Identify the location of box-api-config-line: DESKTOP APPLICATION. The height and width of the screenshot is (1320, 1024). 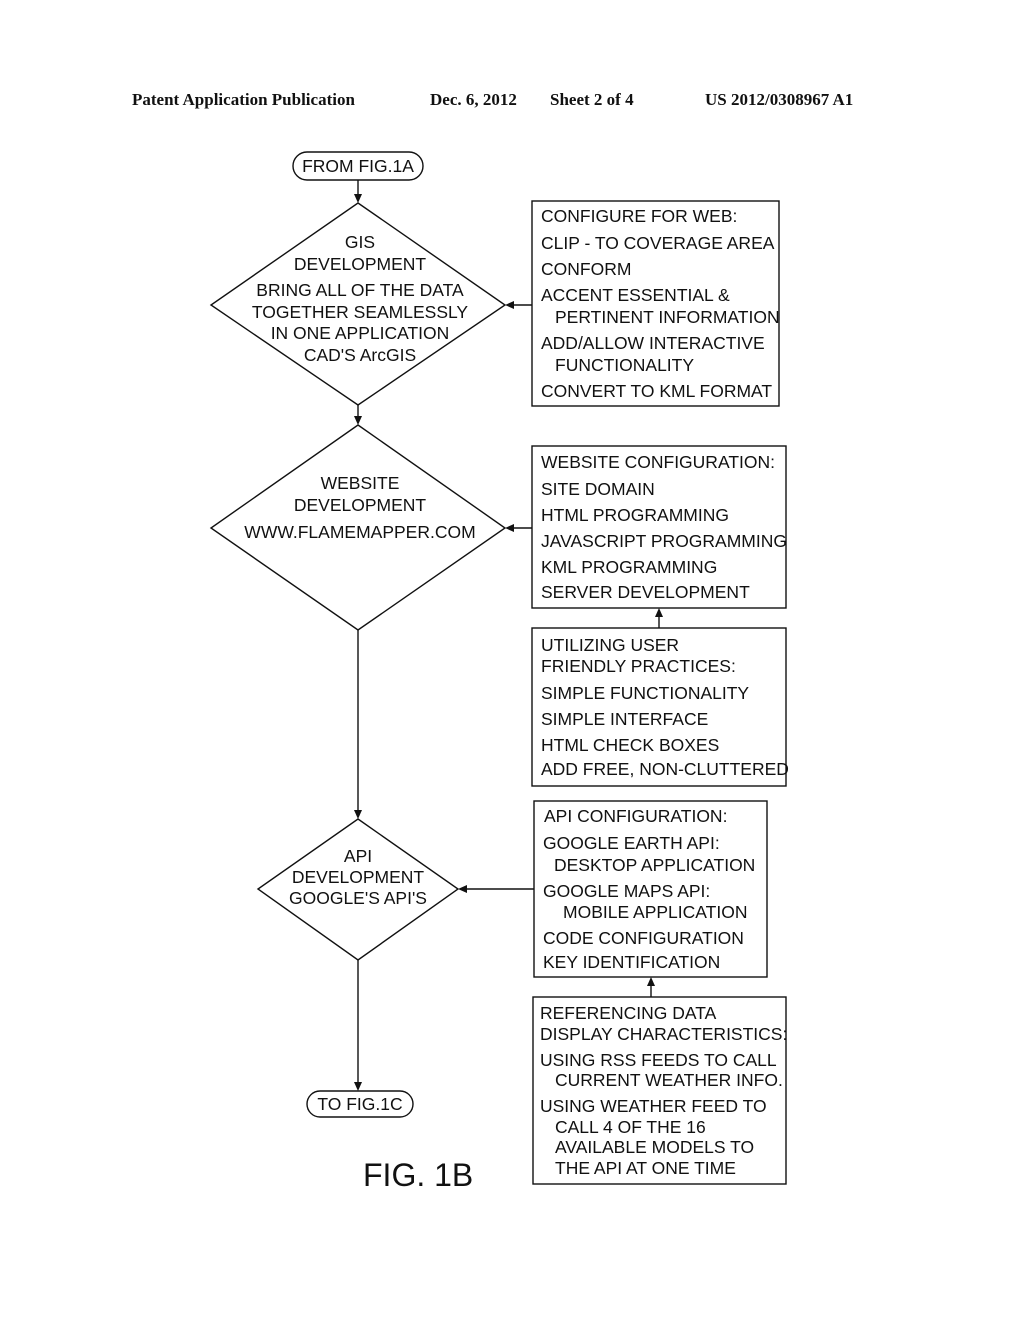
(654, 865).